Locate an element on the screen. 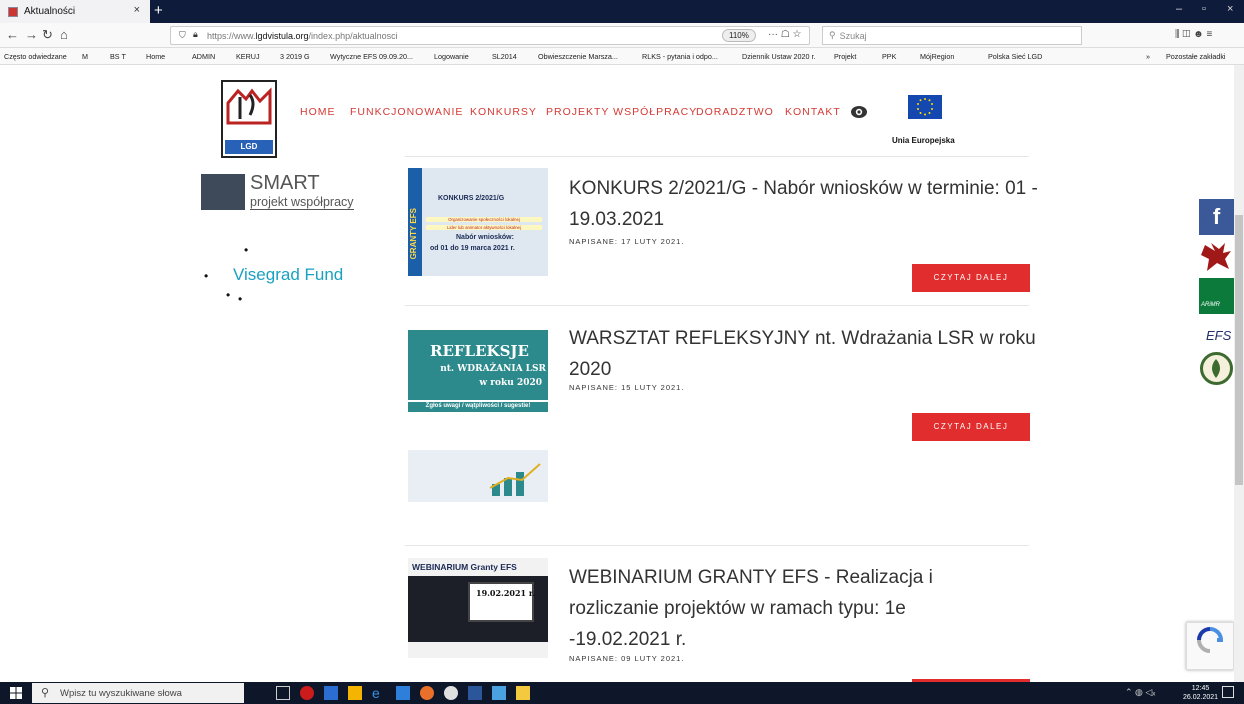  file-explorer-icon is located at coordinates (355, 693).